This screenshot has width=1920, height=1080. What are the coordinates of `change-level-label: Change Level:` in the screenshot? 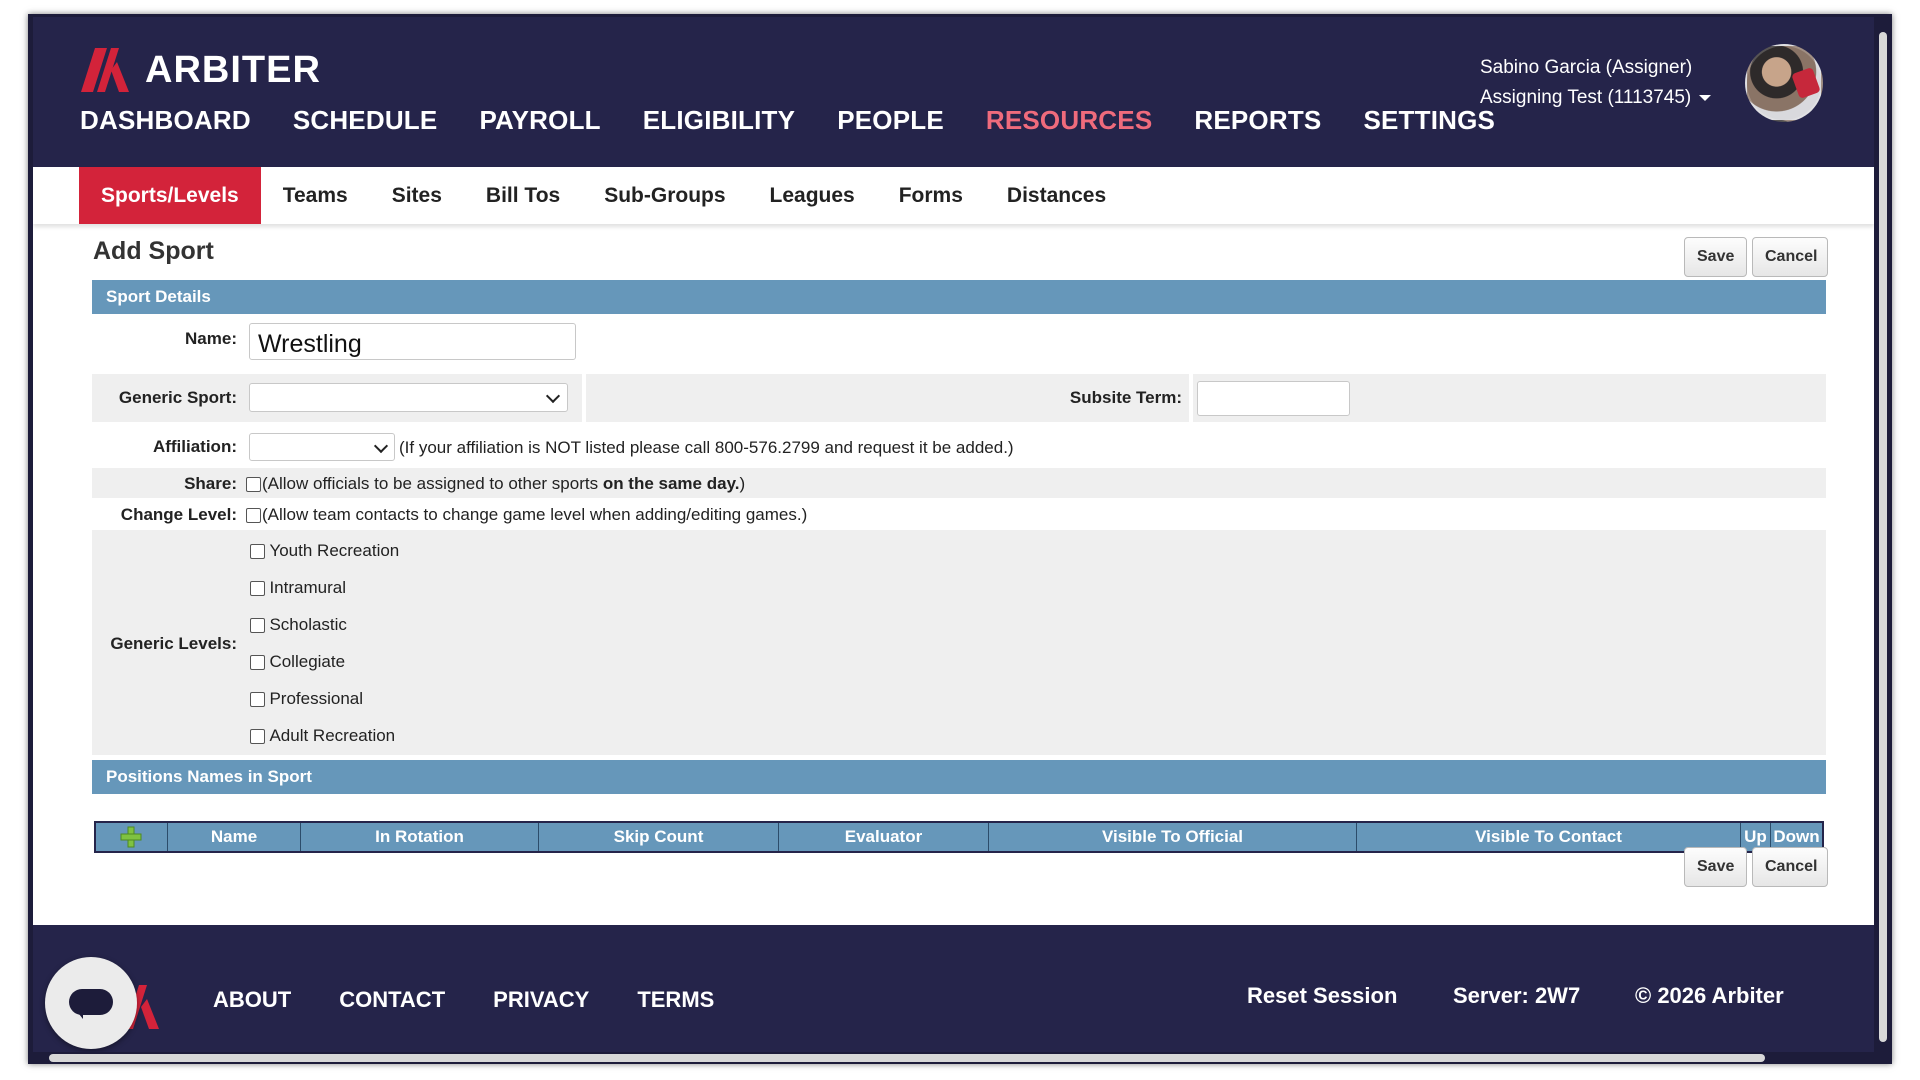 It's located at (178, 514).